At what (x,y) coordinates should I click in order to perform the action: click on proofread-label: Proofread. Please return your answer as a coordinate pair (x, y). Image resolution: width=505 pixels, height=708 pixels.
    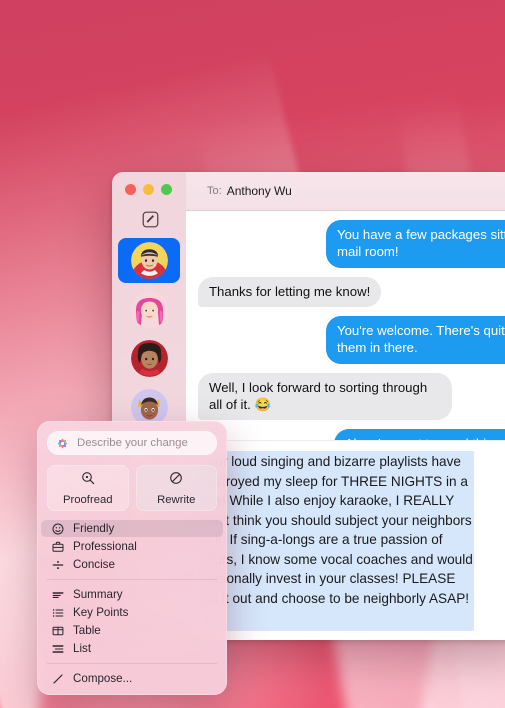
    Looking at the image, I should click on (87, 499).